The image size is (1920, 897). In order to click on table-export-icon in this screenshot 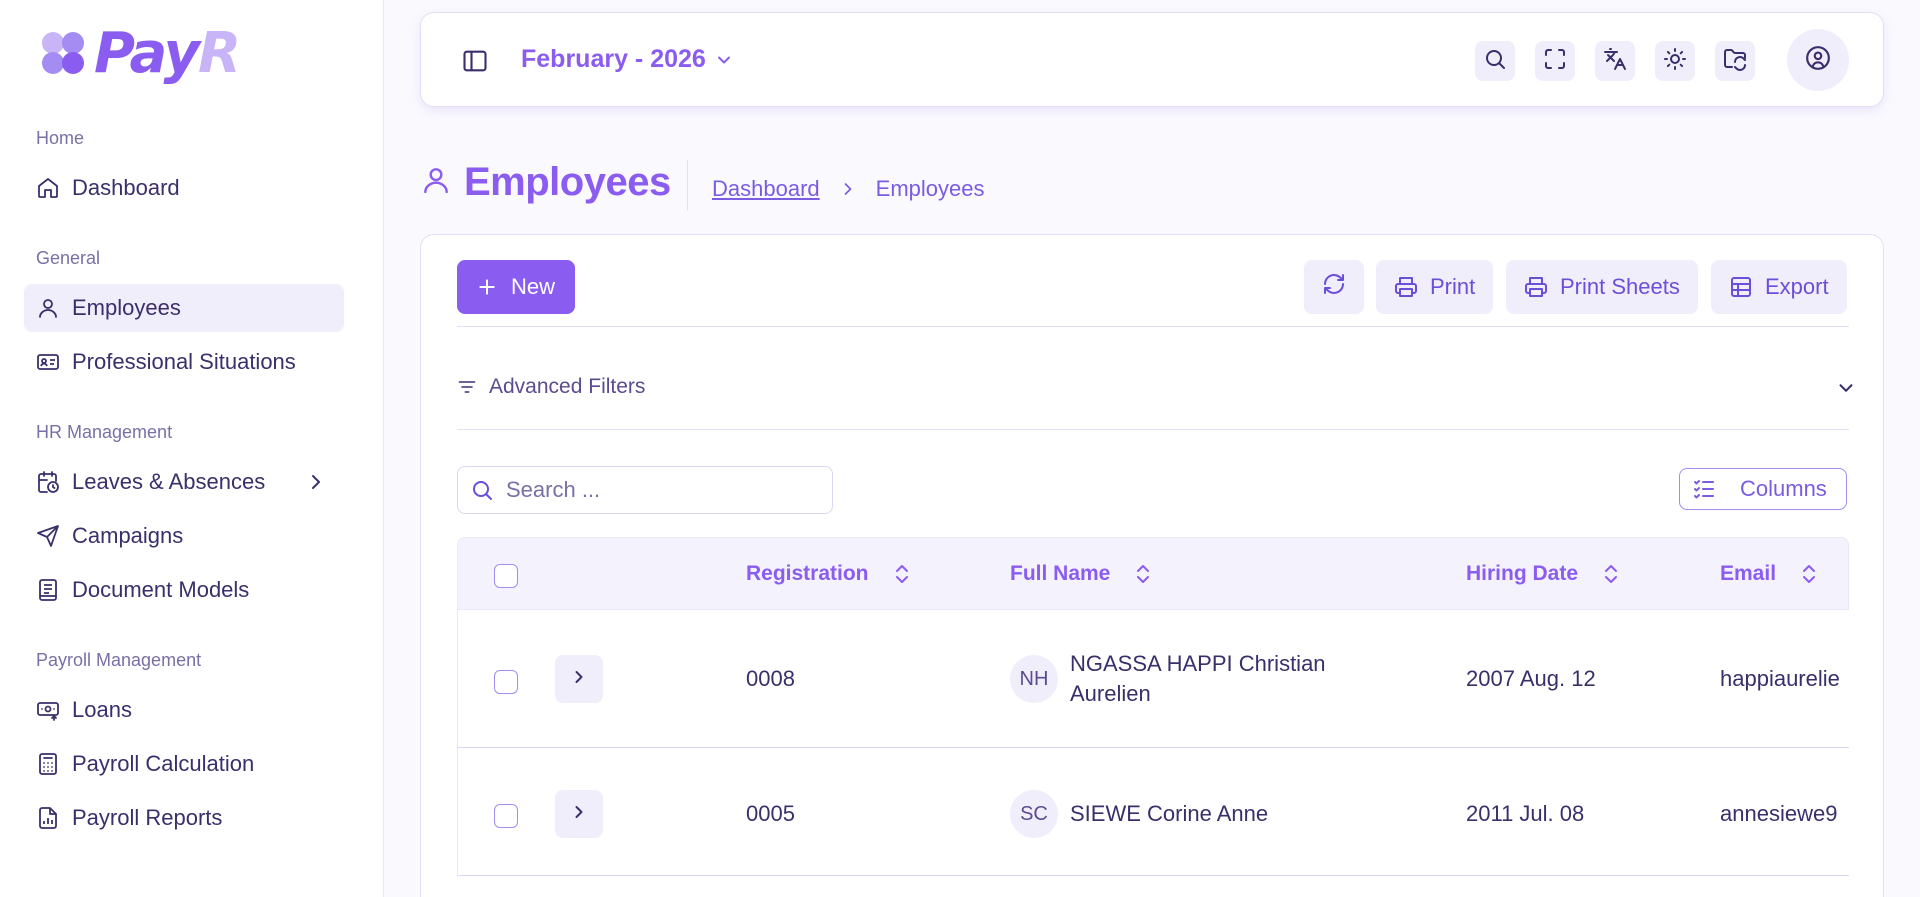, I will do `click(1741, 287)`.